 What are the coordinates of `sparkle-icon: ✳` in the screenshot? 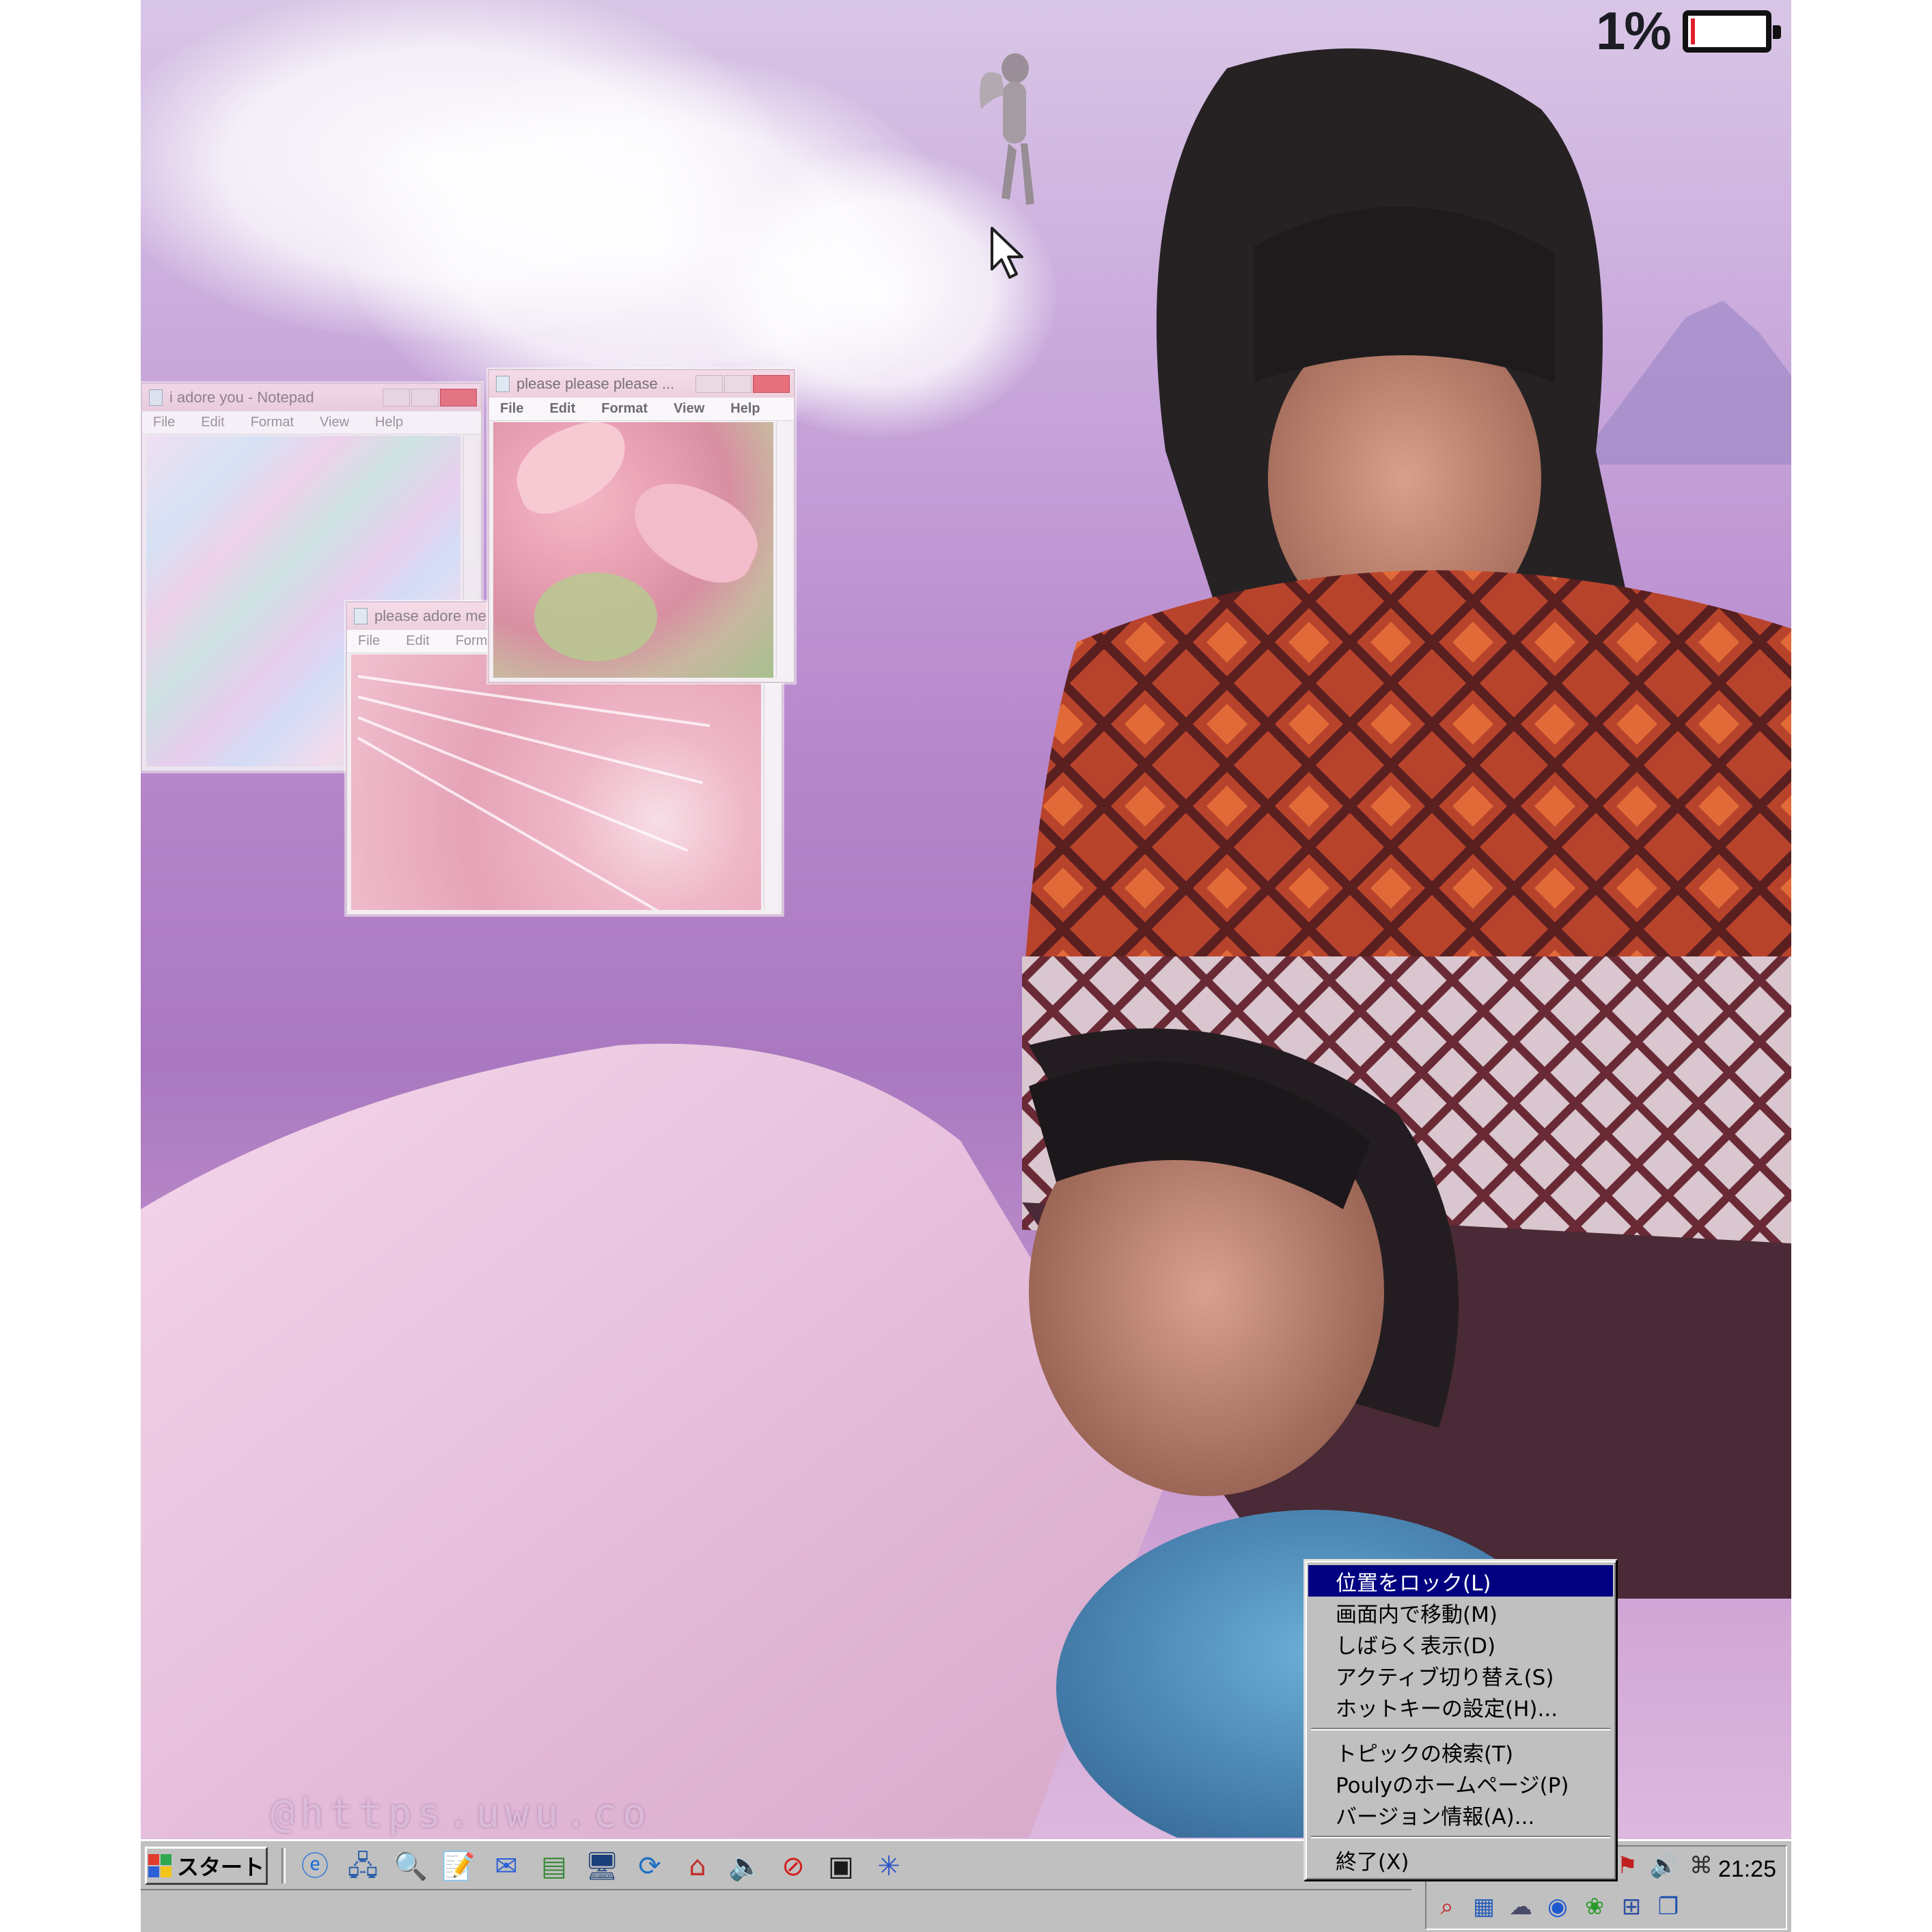 It's located at (889, 1866).